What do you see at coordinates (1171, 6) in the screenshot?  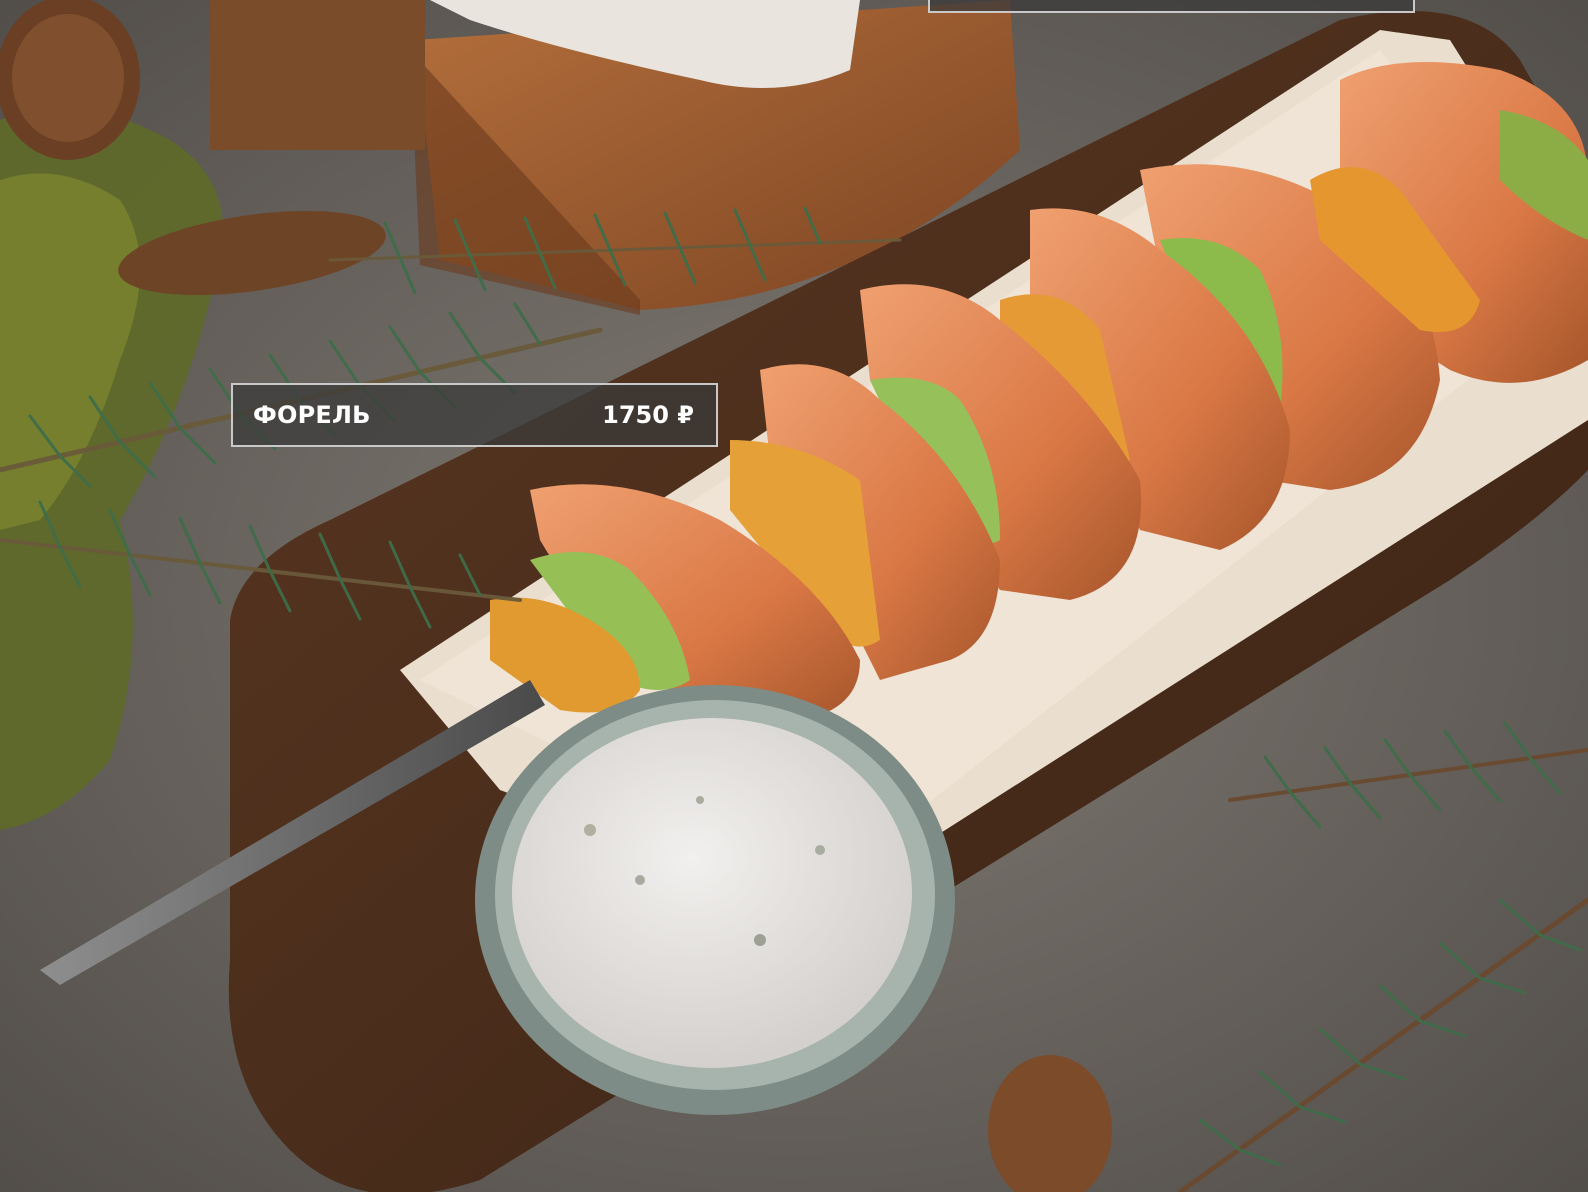 I see `top-price-card` at bounding box center [1171, 6].